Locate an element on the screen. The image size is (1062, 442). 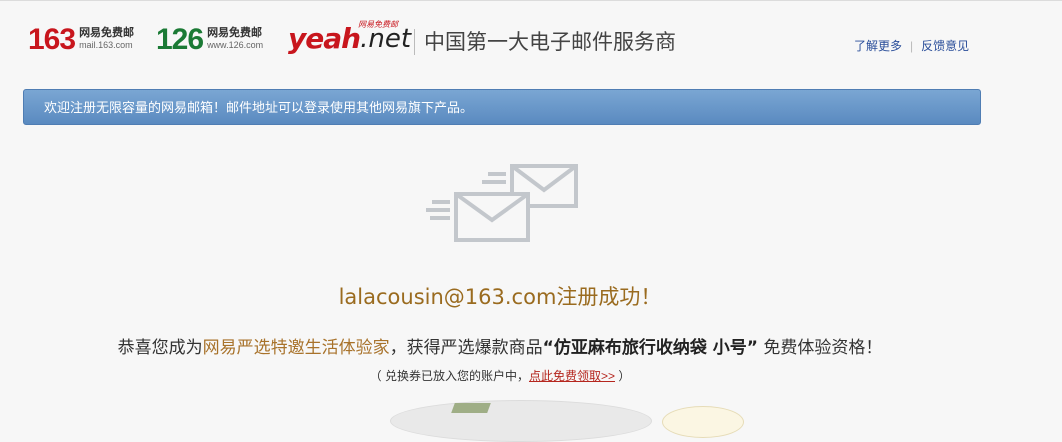
brand-yeah-word: yeah is located at coordinates (324, 38).